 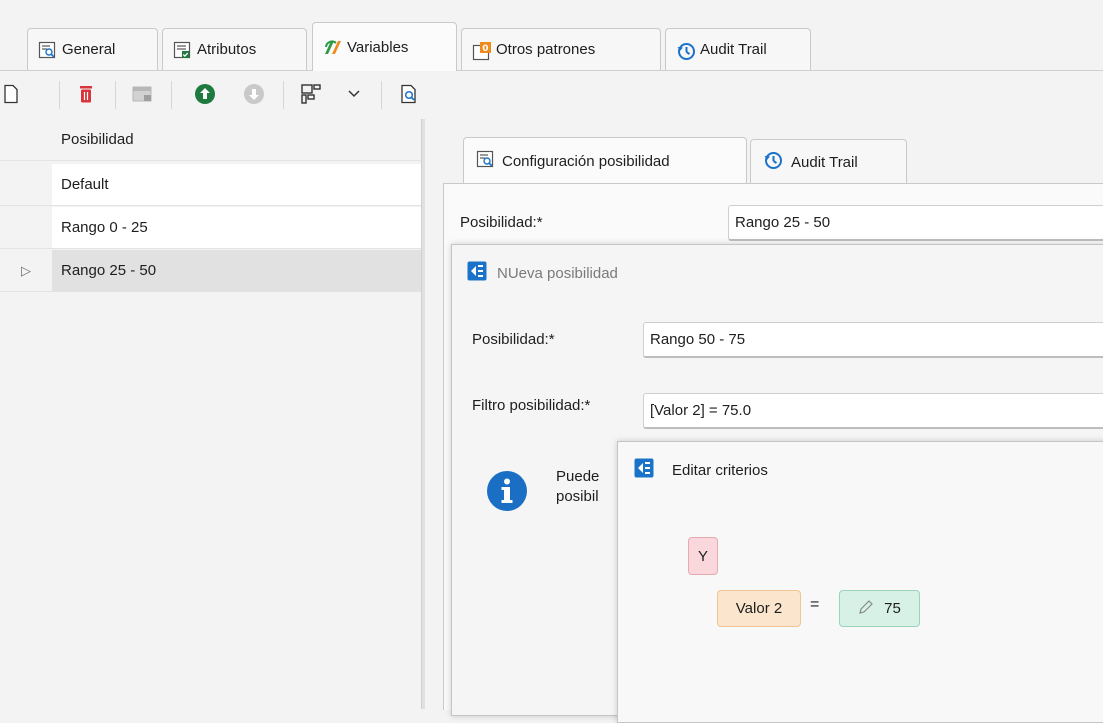 I want to click on dialog-posibilidad-label: Posibilidad:*, so click(x=513, y=339).